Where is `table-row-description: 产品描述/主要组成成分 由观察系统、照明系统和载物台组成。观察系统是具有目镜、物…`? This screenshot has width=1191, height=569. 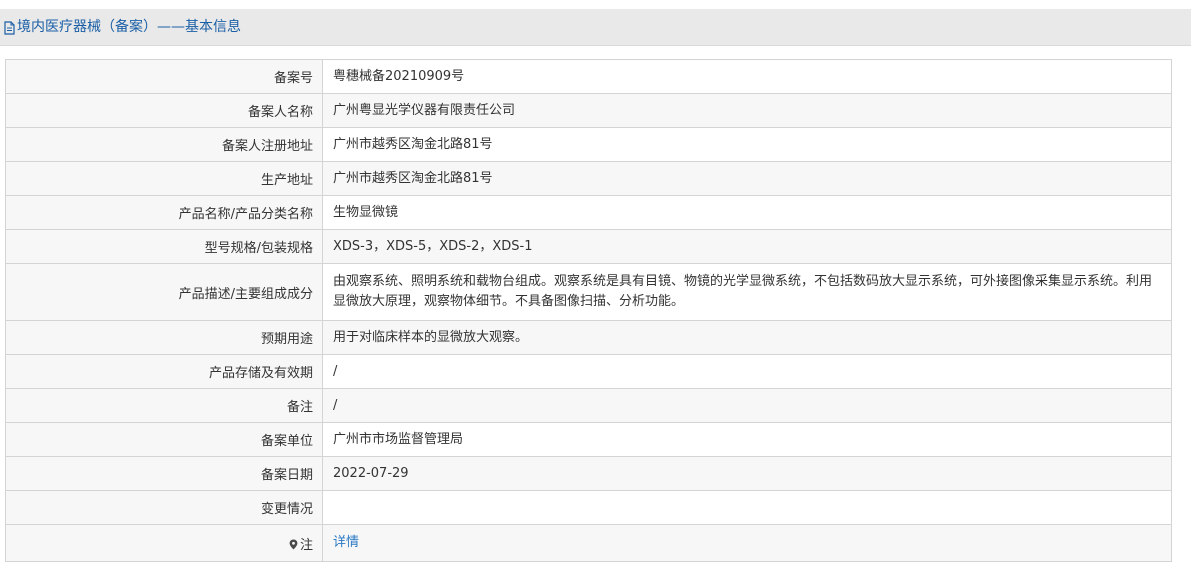 table-row-description: 产品描述/主要组成成分 由观察系统、照明系统和载物台组成。观察系统是具有目镜、物… is located at coordinates (588, 292).